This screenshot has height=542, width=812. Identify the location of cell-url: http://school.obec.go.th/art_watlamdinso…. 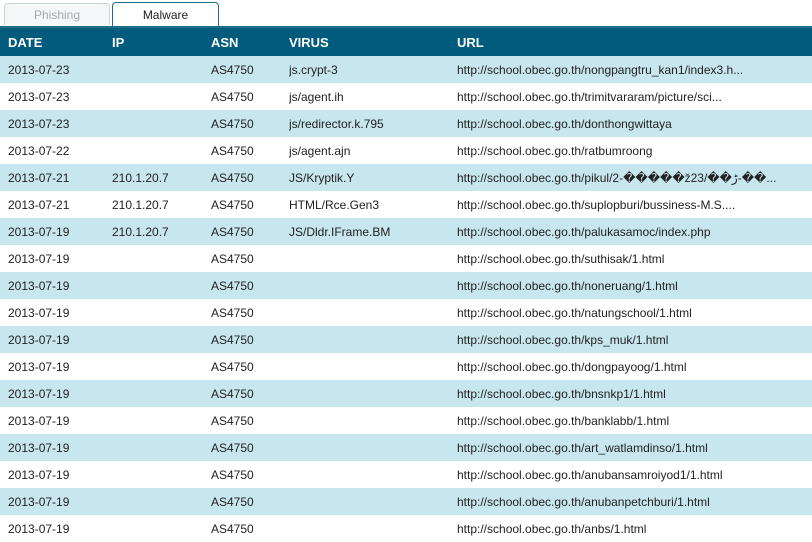
(634, 447).